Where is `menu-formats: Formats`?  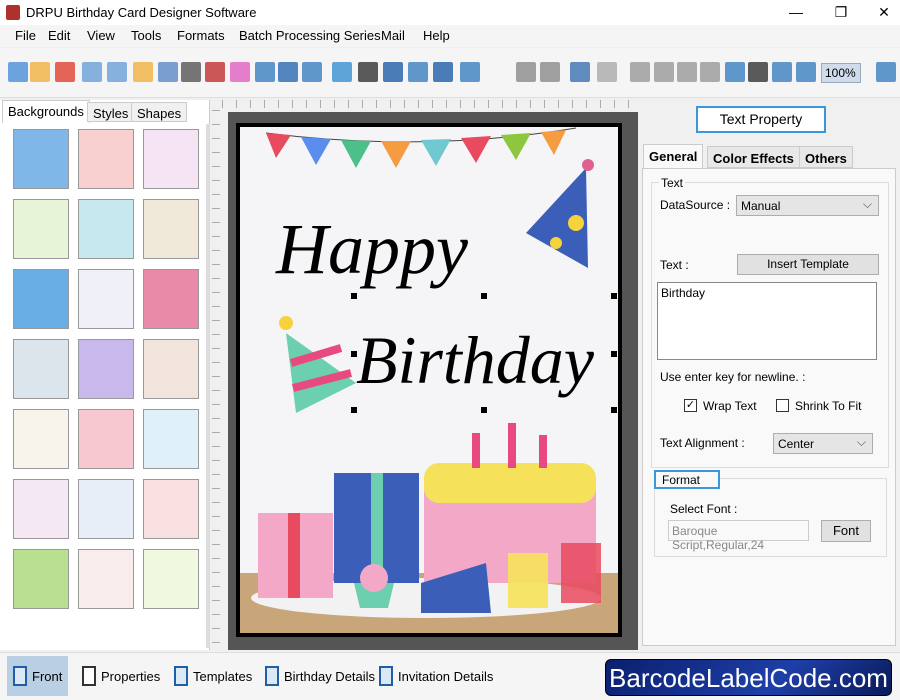
menu-formats: Formats is located at coordinates (201, 35).